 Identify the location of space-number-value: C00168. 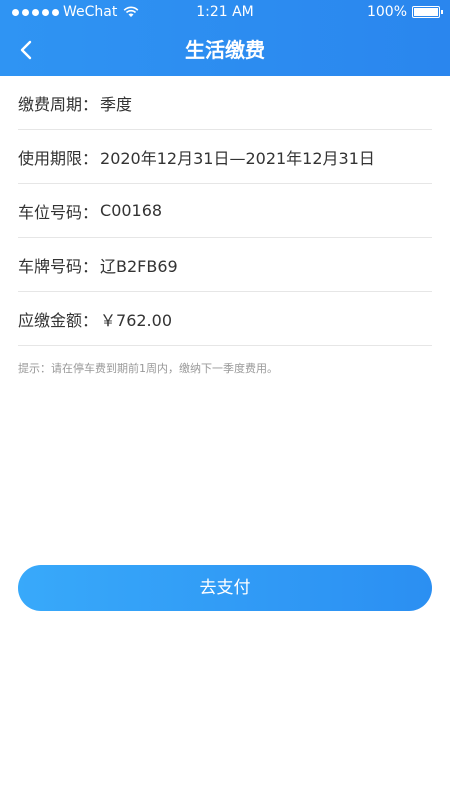
(131, 210).